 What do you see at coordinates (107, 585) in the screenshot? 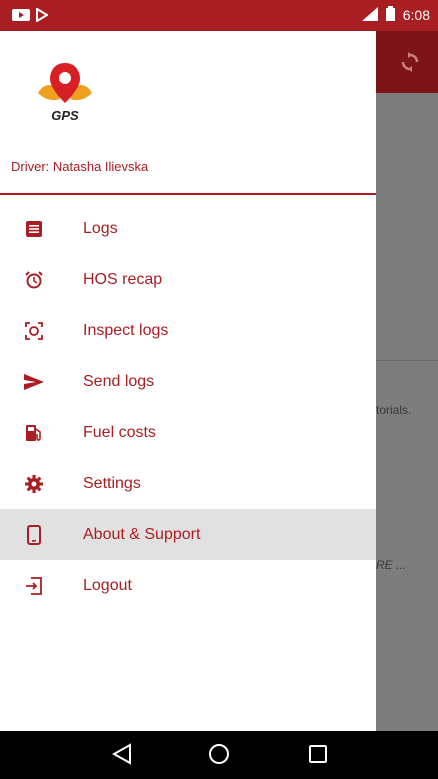
I see `menu-label: Logout` at bounding box center [107, 585].